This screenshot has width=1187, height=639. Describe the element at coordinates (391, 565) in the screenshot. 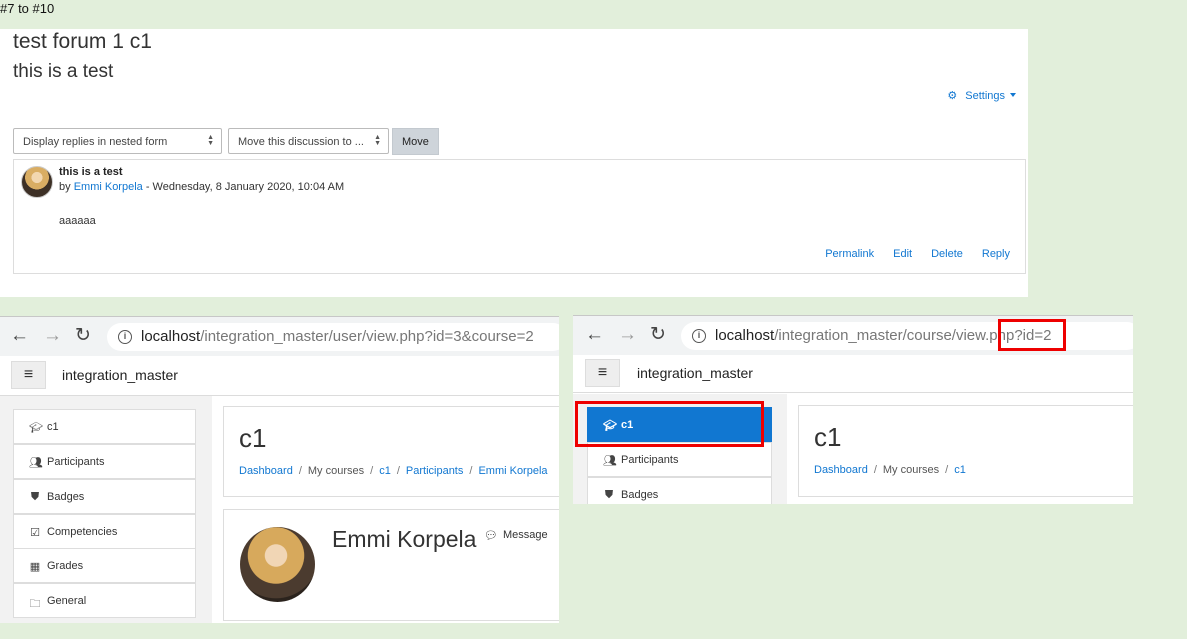

I see `profile-card: Emmi Korpela 💬︎ Message` at that location.